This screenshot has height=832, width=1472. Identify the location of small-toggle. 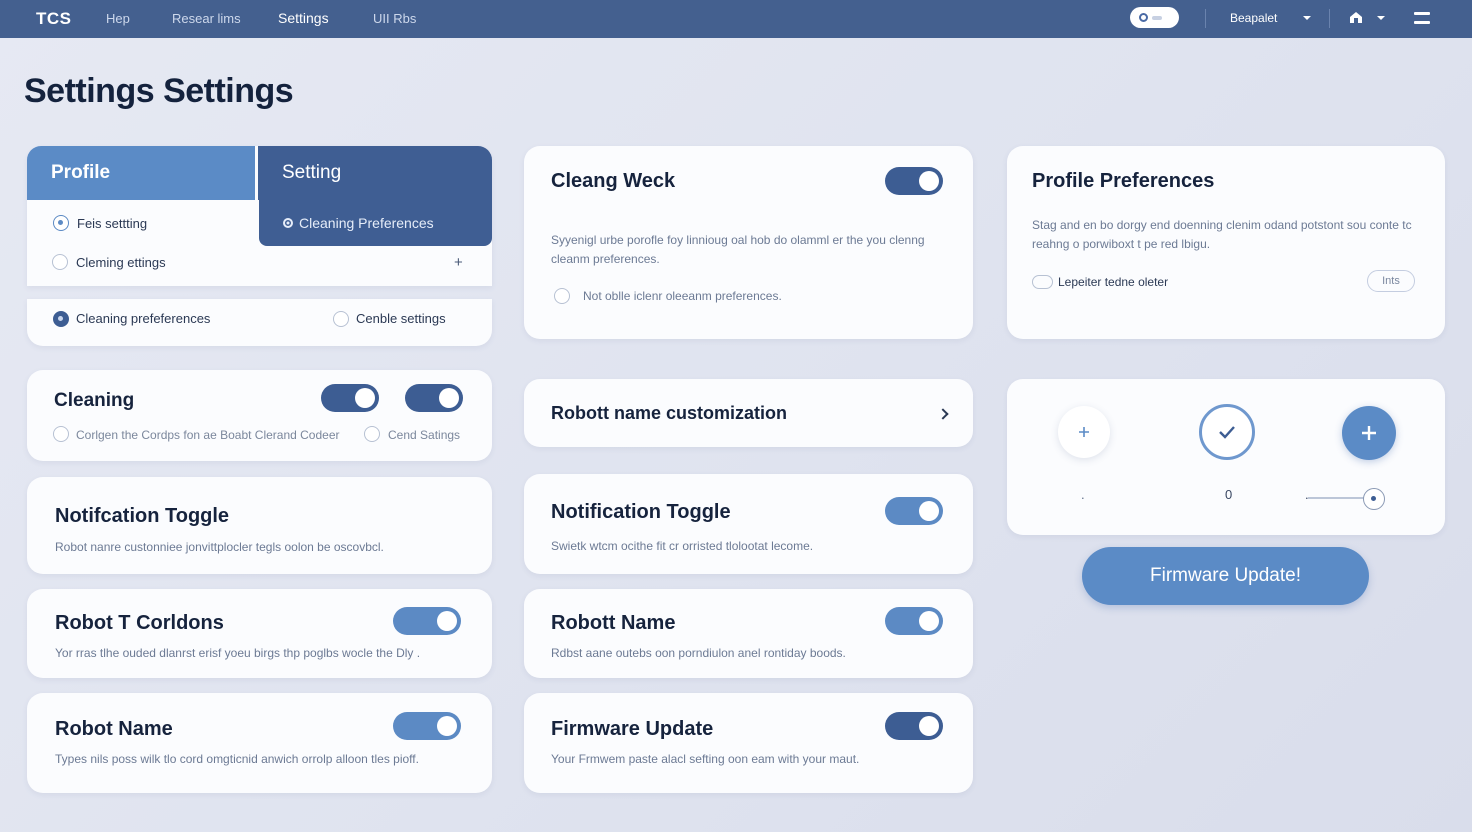
(1042, 282).